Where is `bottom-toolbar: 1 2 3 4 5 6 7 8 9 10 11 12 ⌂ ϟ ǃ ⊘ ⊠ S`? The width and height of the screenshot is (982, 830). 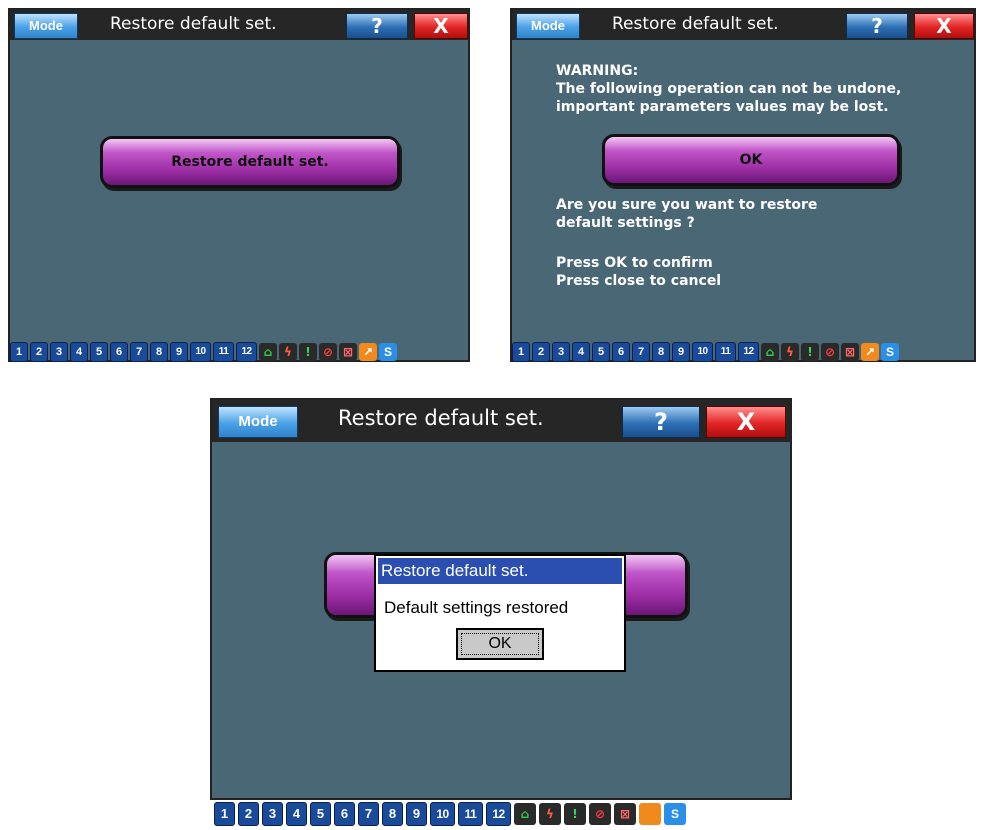 bottom-toolbar: 1 2 3 4 5 6 7 8 9 10 11 12 ⌂ ϟ ǃ ⊘ ⊠ S is located at coordinates (450, 814).